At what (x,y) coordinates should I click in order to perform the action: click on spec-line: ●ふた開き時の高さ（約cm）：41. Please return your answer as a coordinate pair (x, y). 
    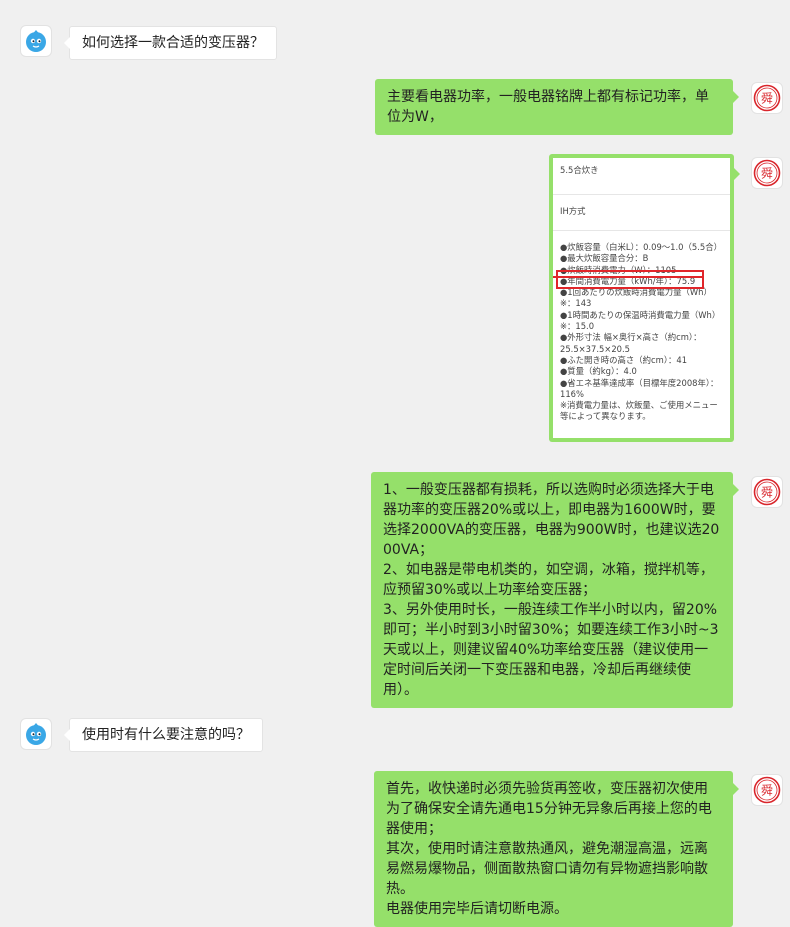
    Looking at the image, I should click on (624, 359).